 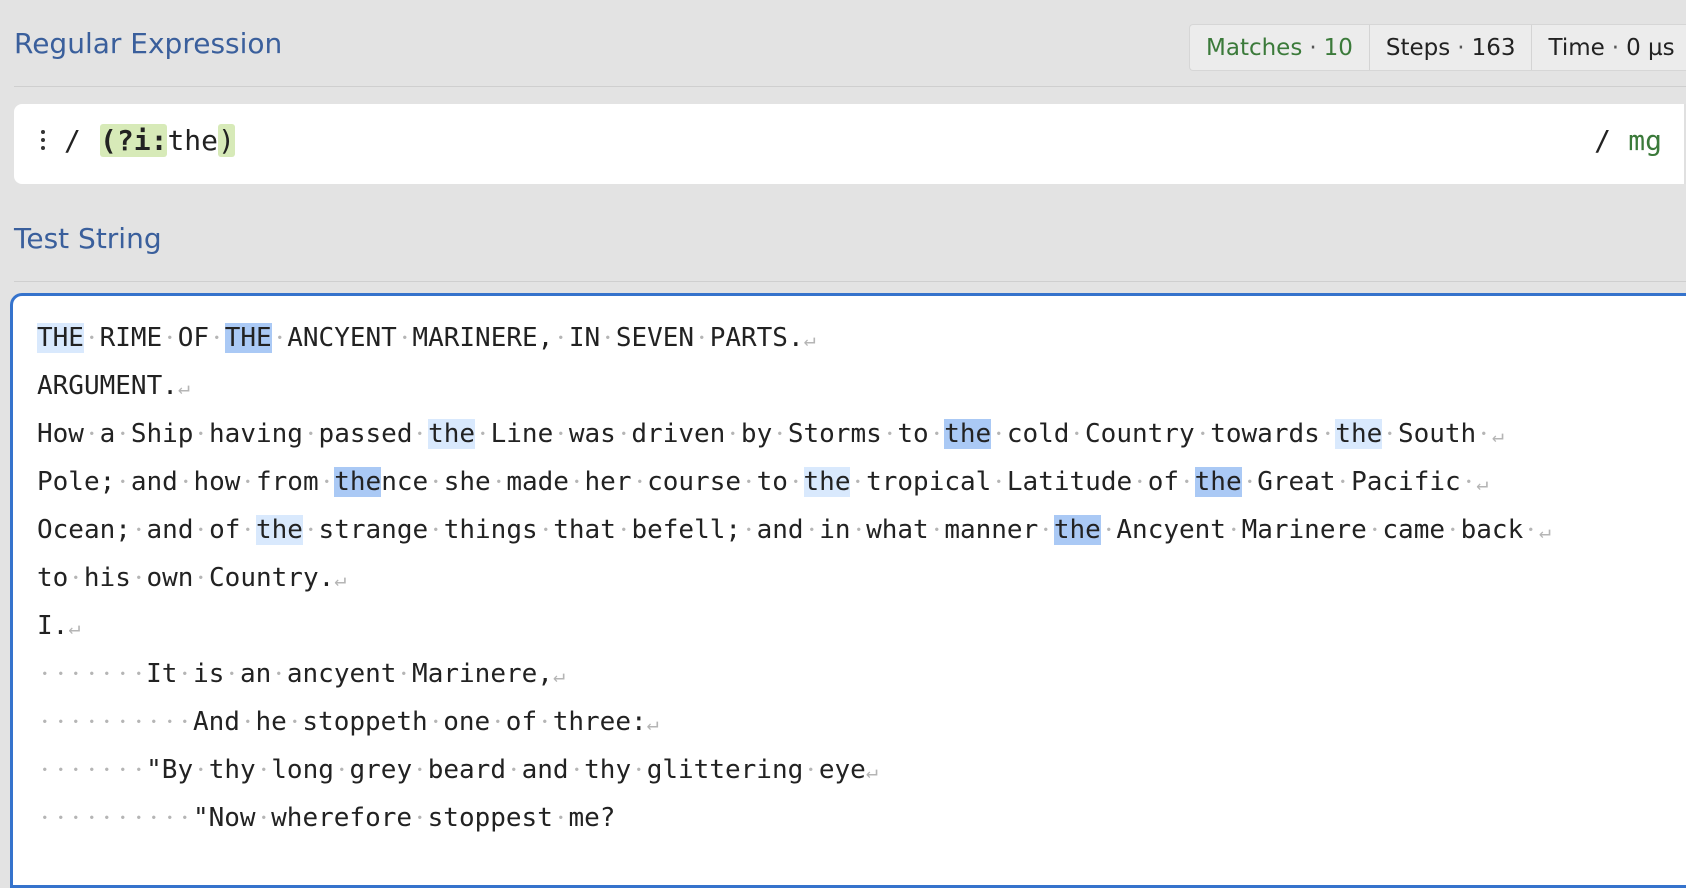 I want to click on regex-section-title: Regular Expression, so click(x=148, y=43).